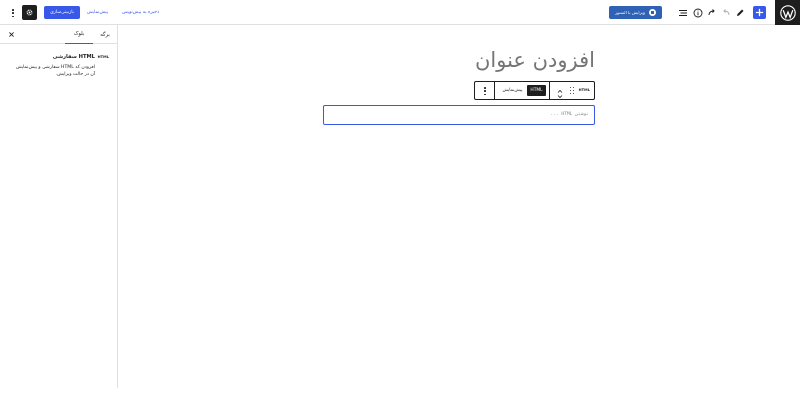  What do you see at coordinates (58, 34) in the screenshot?
I see `sidebar-tabs: برگه بلوک` at bounding box center [58, 34].